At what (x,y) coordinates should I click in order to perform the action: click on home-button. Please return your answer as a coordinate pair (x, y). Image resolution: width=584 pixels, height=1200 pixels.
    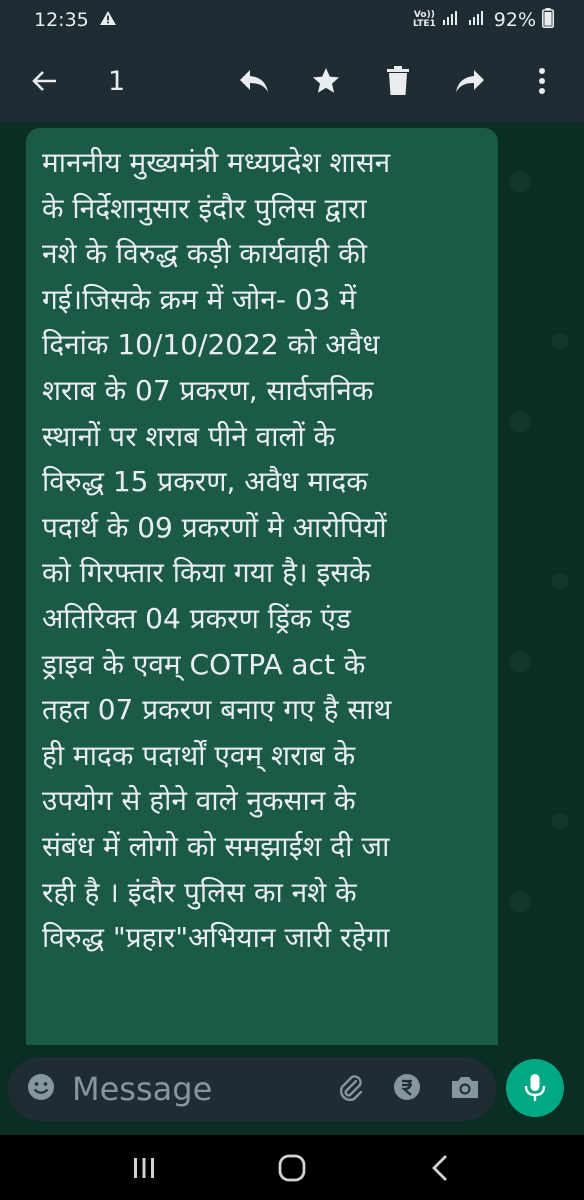
    Looking at the image, I should click on (292, 1168).